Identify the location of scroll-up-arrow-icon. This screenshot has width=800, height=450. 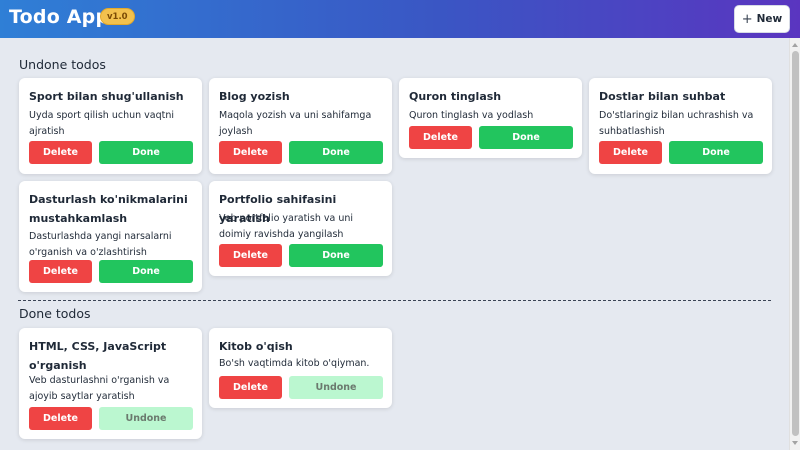
(795, 45).